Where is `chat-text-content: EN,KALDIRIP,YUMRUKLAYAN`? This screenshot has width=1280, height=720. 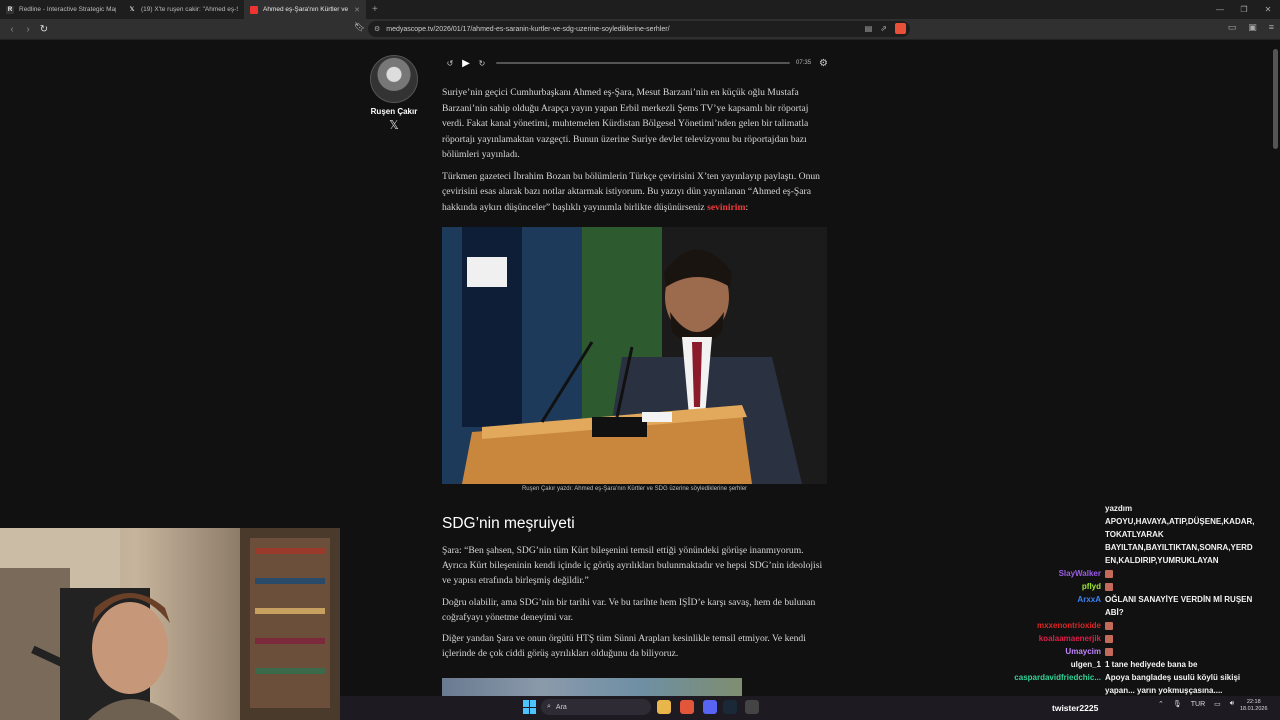
chat-text-content: EN,KALDIRIP,YUMRUKLAYAN is located at coordinates (1162, 560).